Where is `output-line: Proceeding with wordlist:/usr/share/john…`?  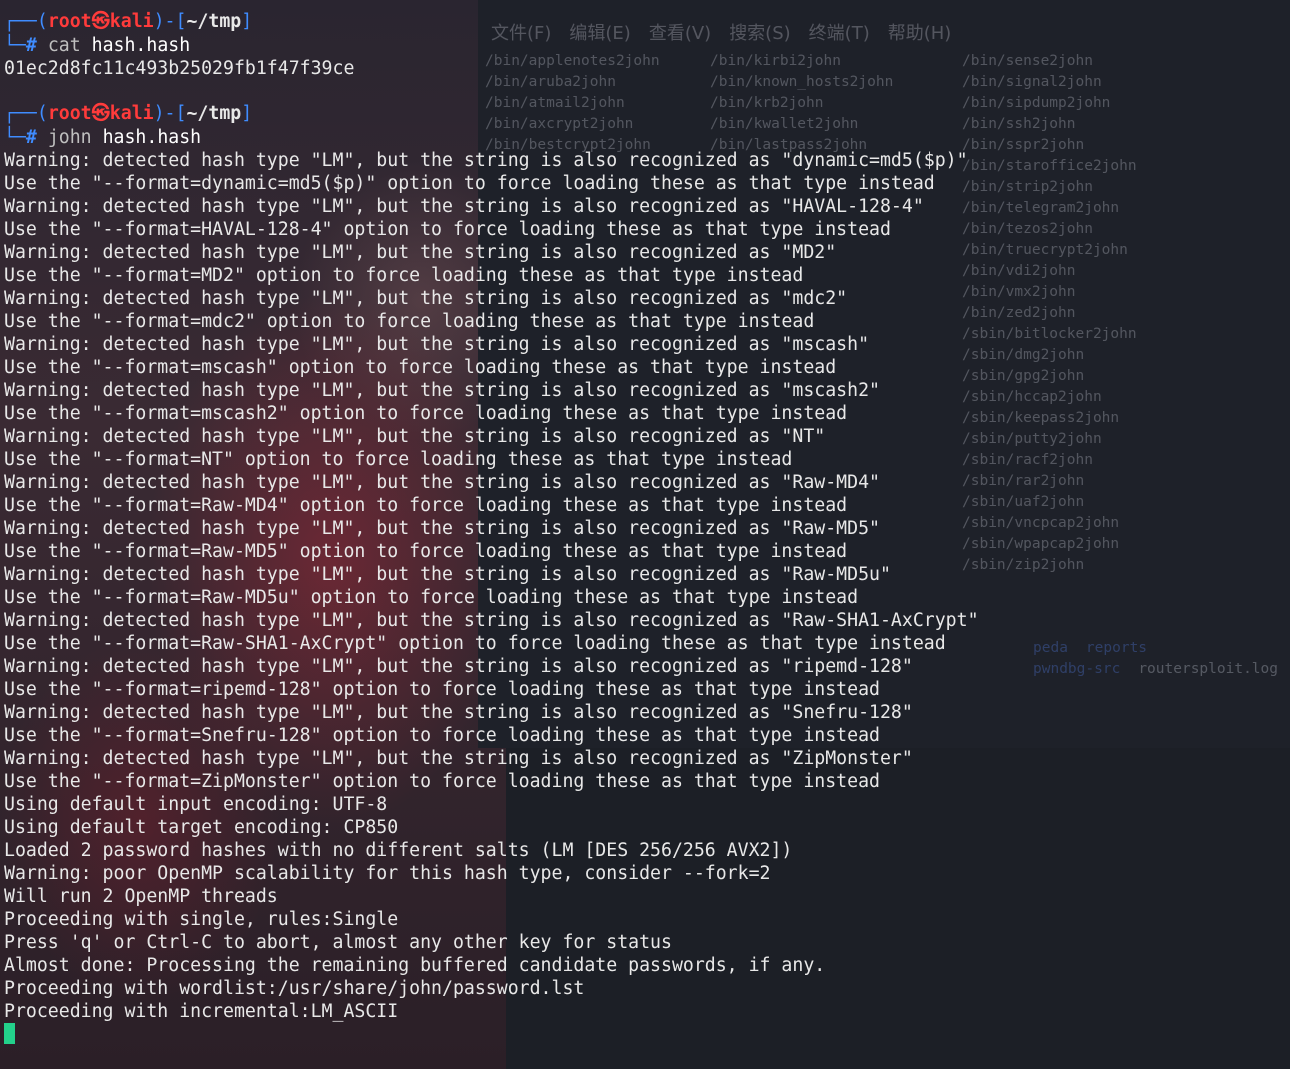
output-line: Proceeding with wordlist:/usr/share/john… is located at coordinates (294, 988).